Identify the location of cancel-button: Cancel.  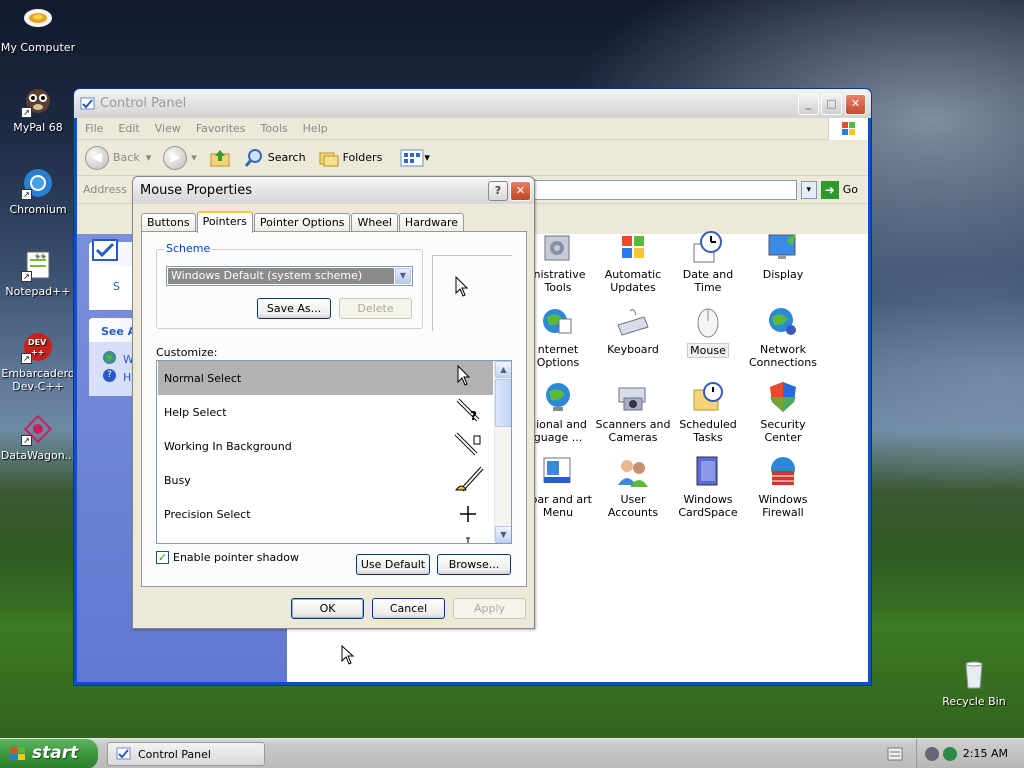
(408, 608).